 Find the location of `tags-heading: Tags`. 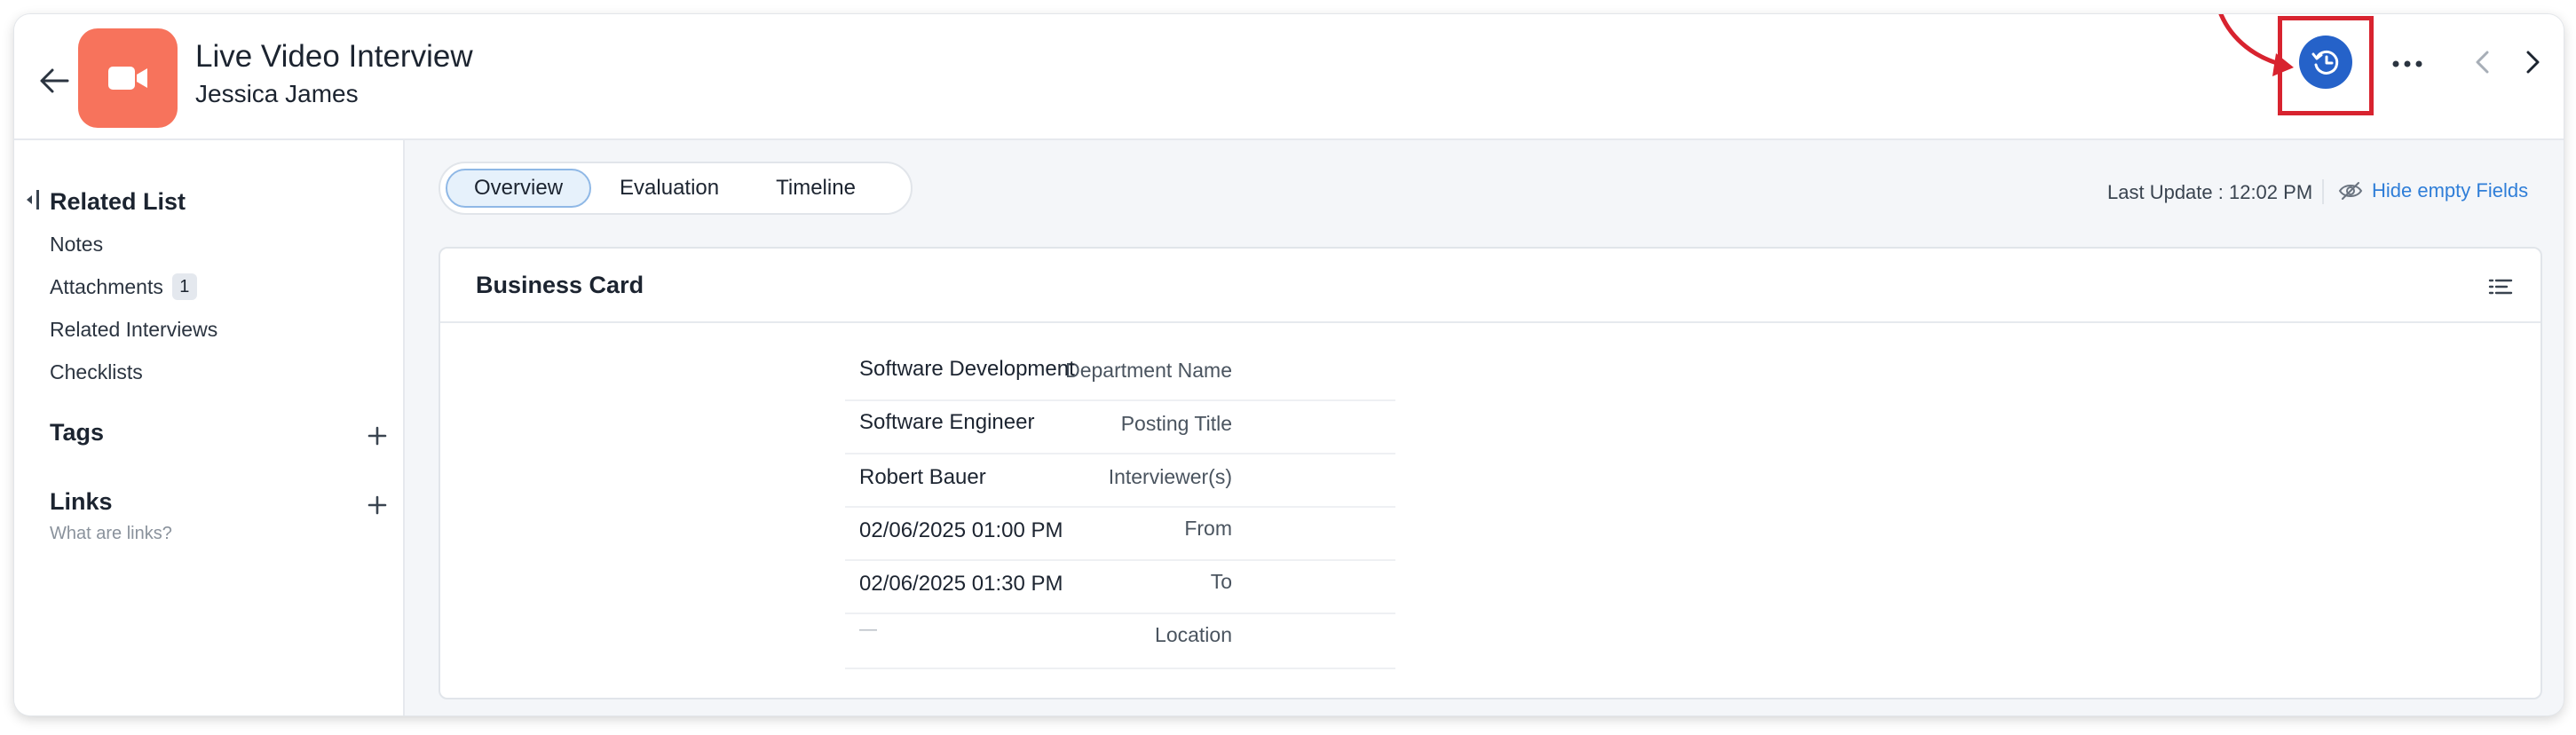

tags-heading: Tags is located at coordinates (77, 432).